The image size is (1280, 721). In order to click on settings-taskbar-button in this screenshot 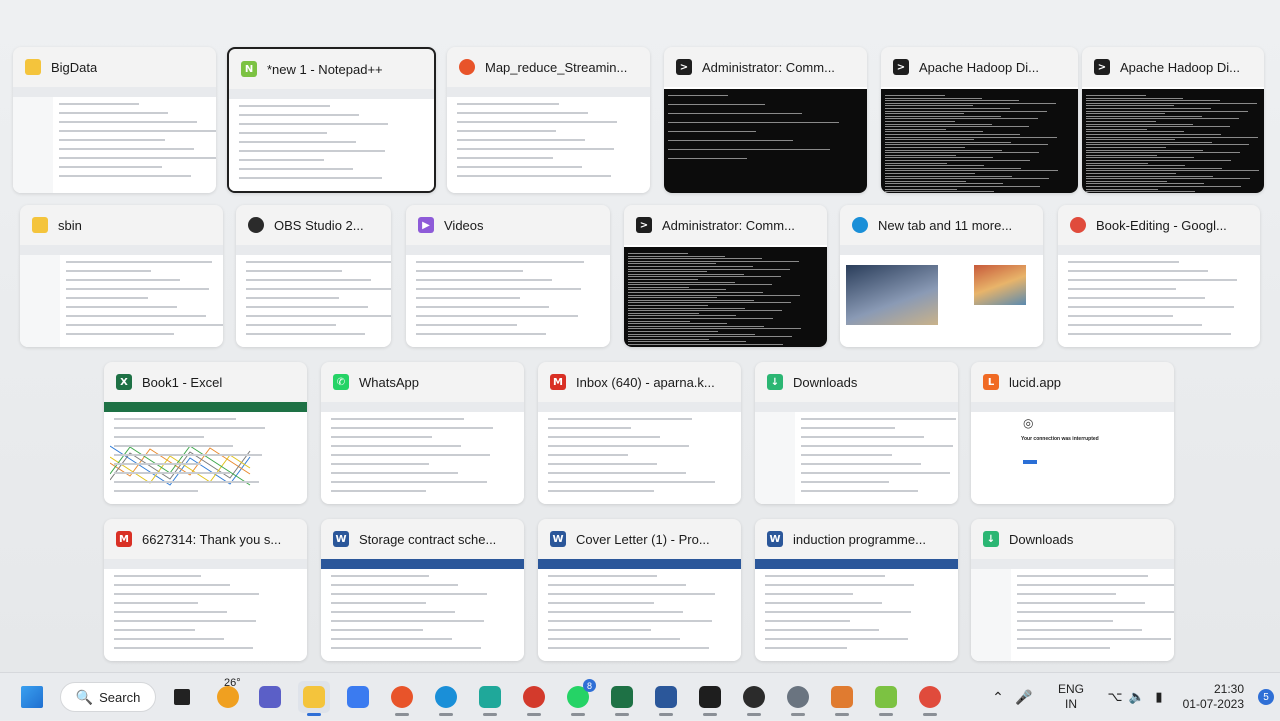, I will do `click(798, 697)`.